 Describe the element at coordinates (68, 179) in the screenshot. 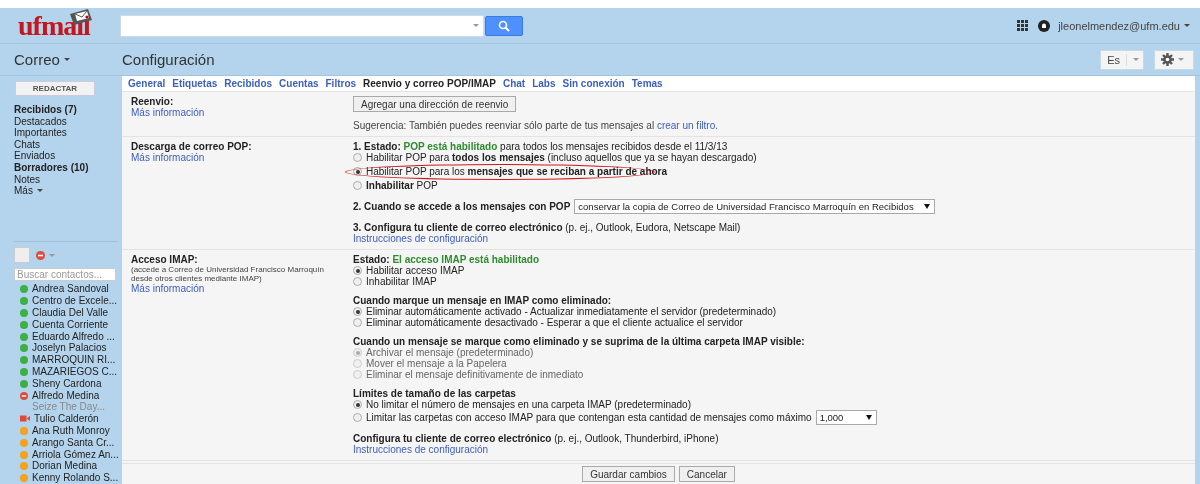

I see `folder-link: Notes` at that location.